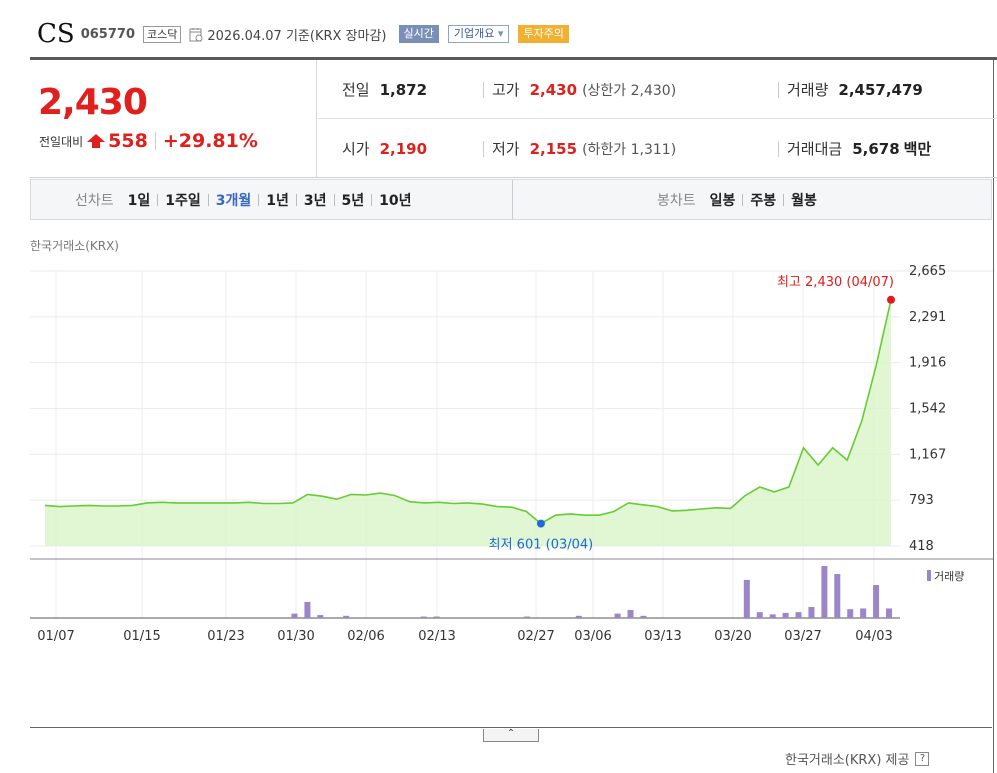 The image size is (997, 773). I want to click on y-tick-label: 2,665, so click(927, 271).